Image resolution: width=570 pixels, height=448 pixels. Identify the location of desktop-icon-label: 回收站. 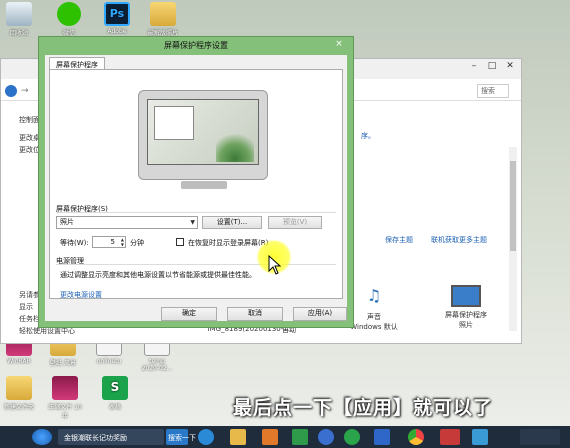
(18, 33).